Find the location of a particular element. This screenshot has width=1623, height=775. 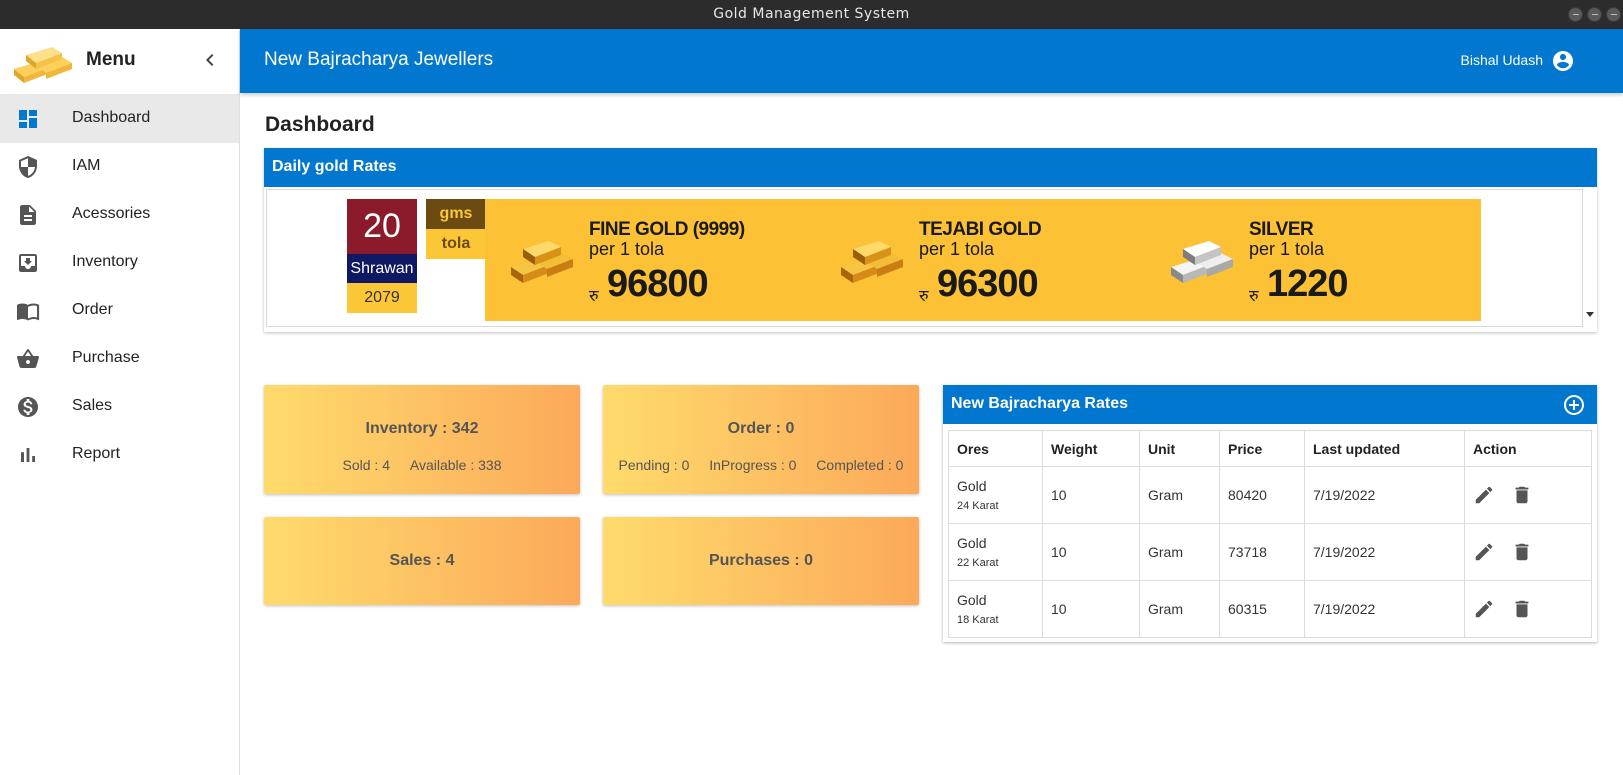

sales-total: Sales : 4 is located at coordinates (422, 560).